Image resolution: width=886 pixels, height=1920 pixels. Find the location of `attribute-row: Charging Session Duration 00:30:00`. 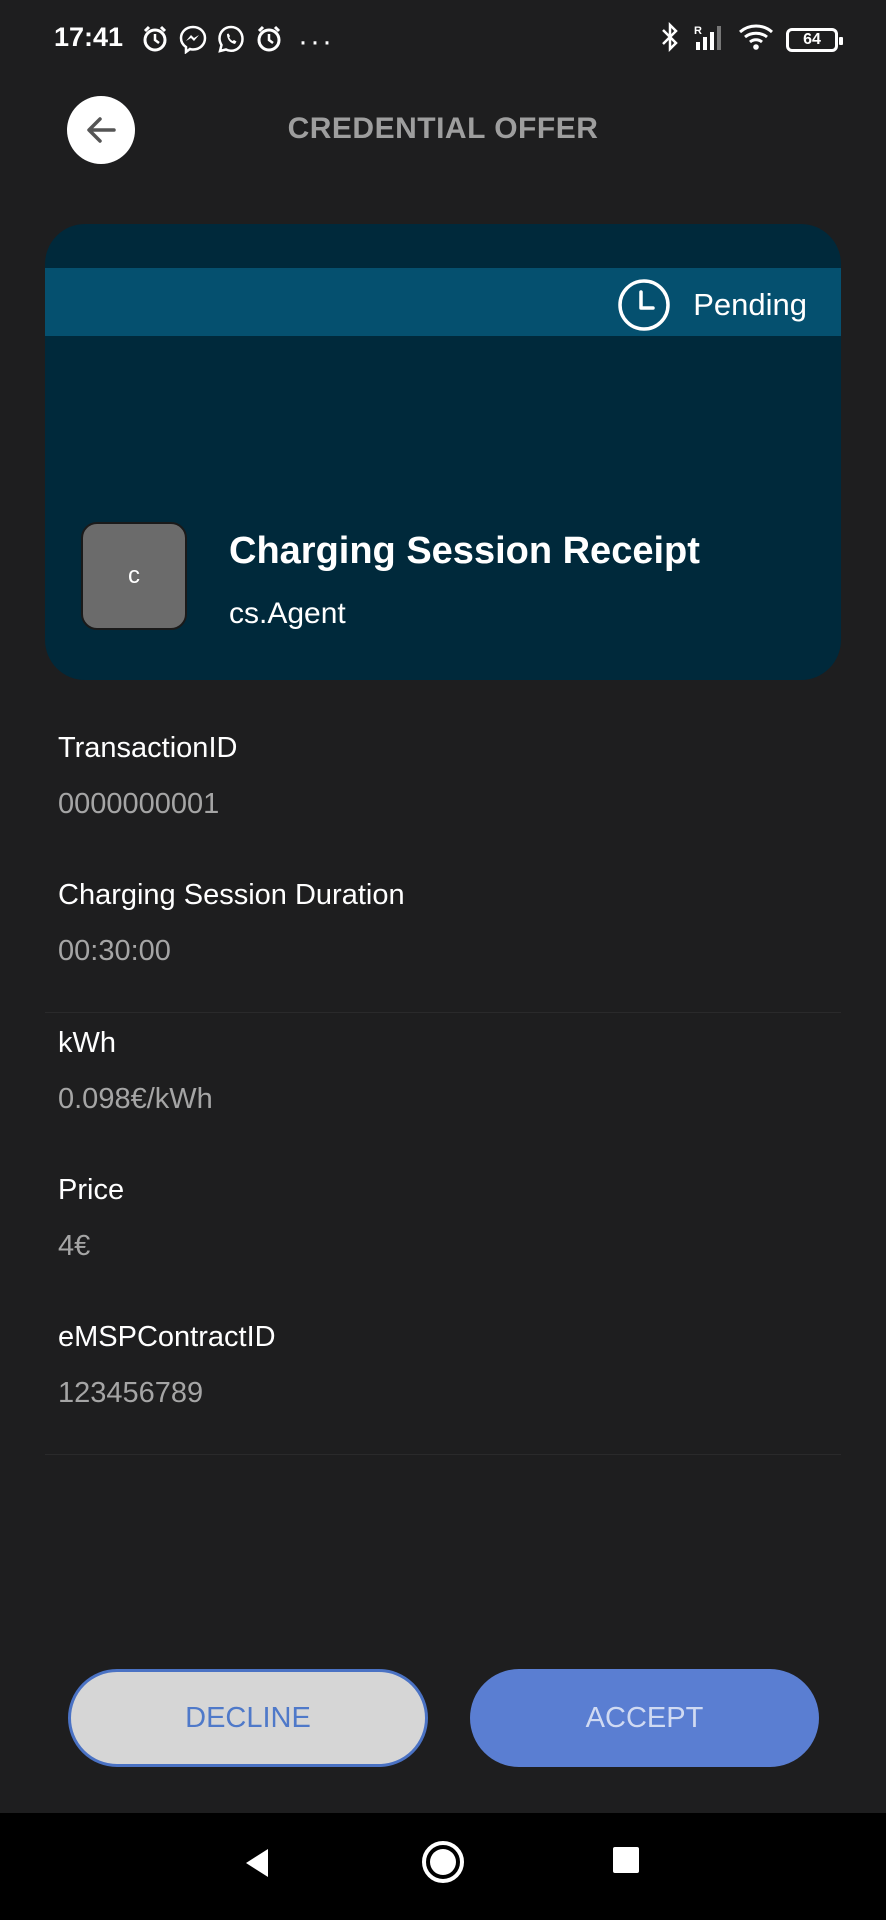

attribute-row: Charging Session Duration 00:30:00 is located at coordinates (443, 938).